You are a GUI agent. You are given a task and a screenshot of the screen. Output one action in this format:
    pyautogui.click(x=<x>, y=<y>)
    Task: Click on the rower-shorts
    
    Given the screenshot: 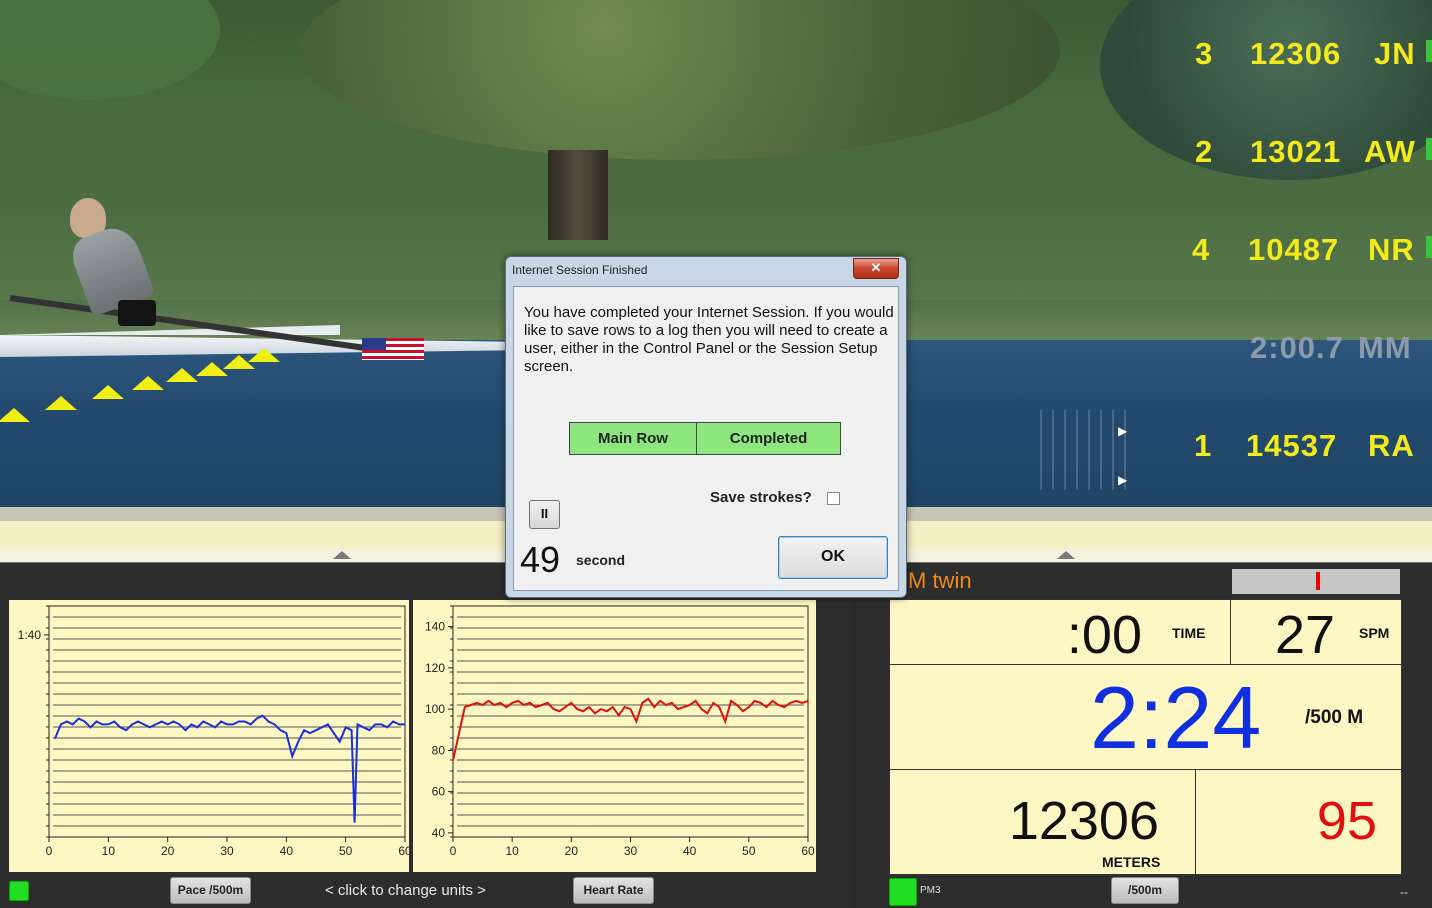 What is the action you would take?
    pyautogui.click(x=137, y=313)
    